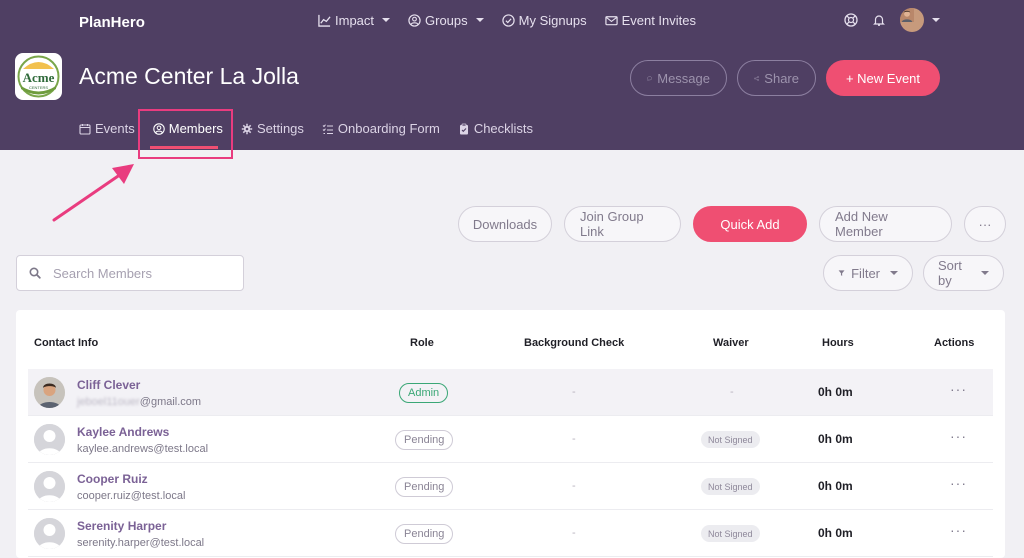  I want to click on chart-line-icon, so click(324, 20).